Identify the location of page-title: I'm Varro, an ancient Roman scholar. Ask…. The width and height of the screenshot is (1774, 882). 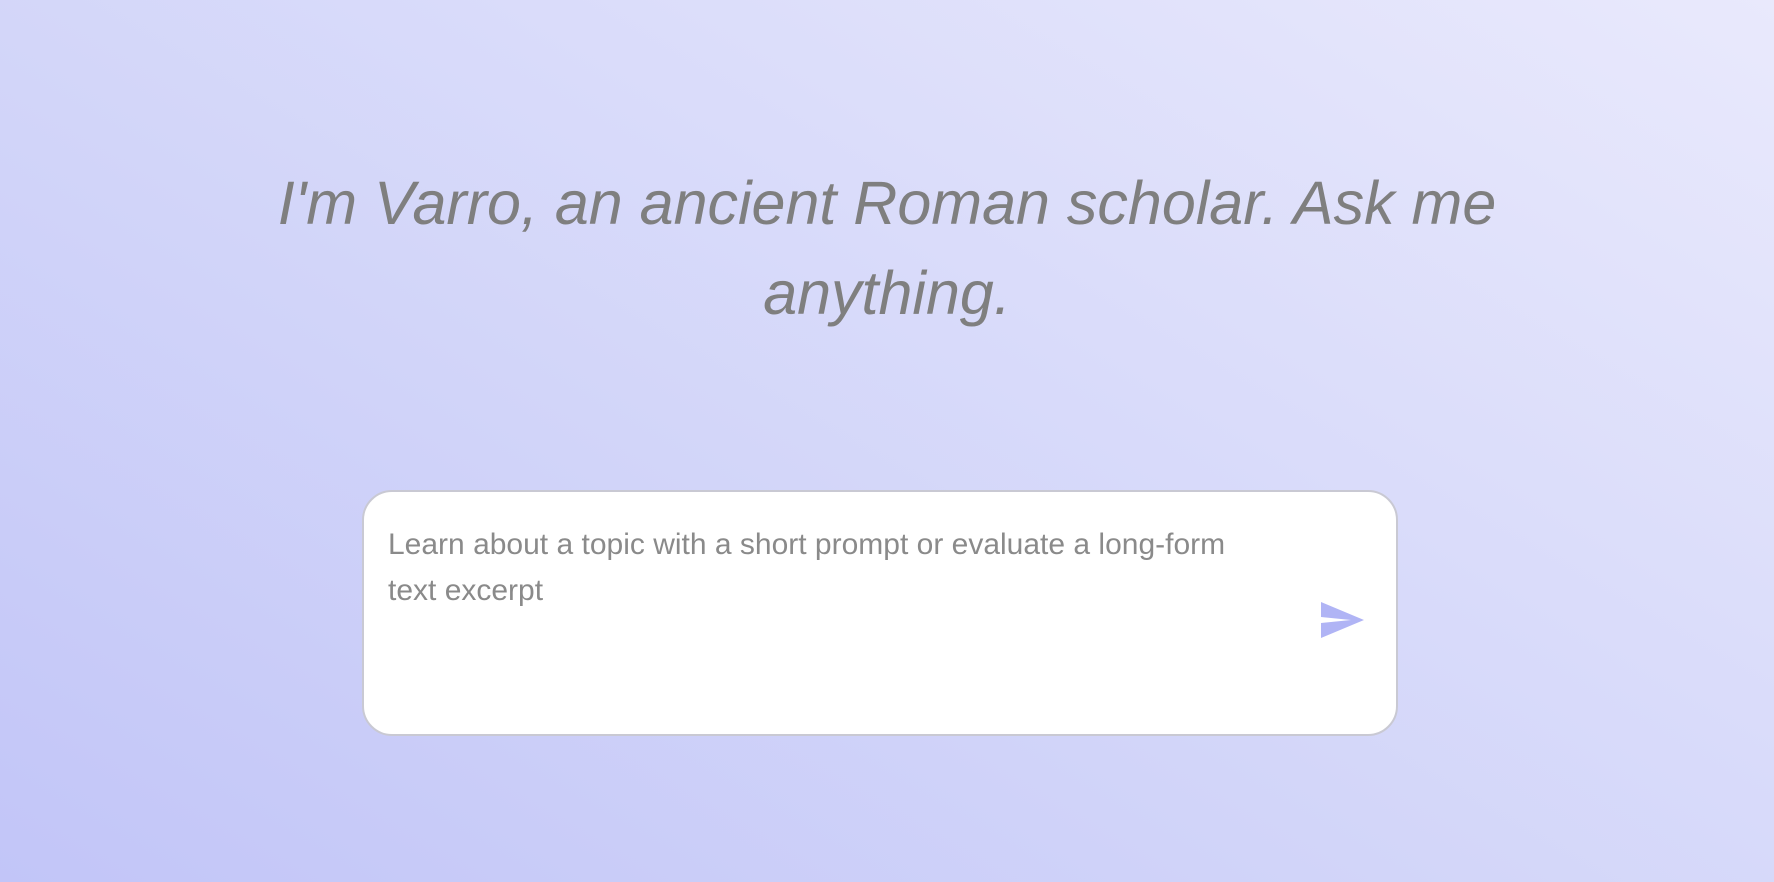
(887, 248).